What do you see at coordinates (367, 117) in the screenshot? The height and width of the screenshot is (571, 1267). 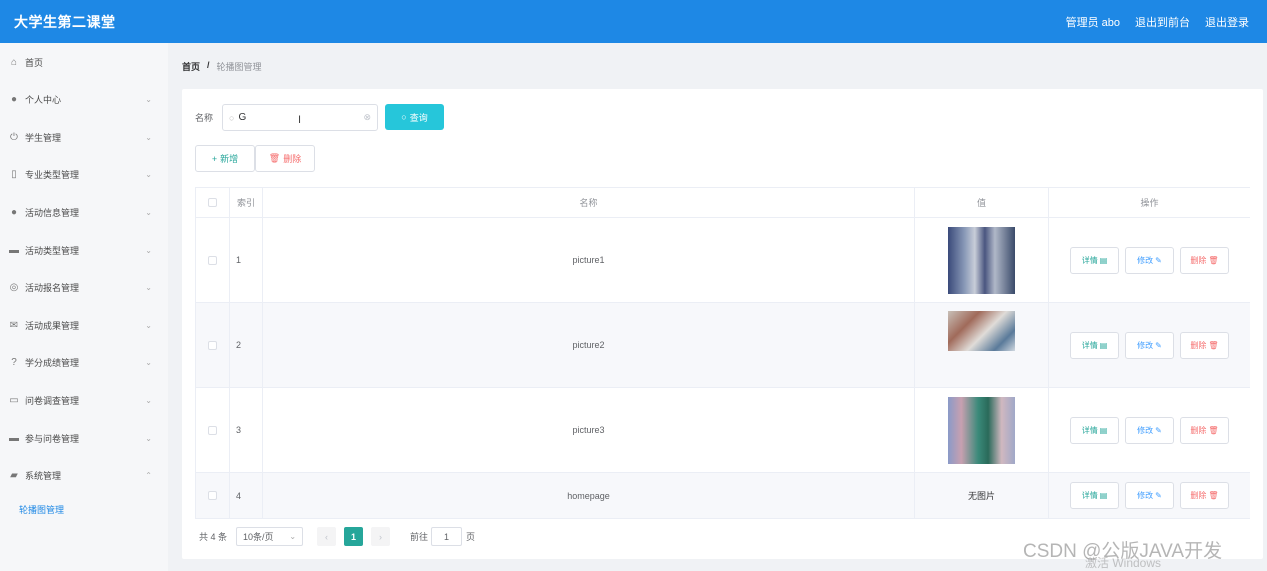 I see `clear-icon: ⊗` at bounding box center [367, 117].